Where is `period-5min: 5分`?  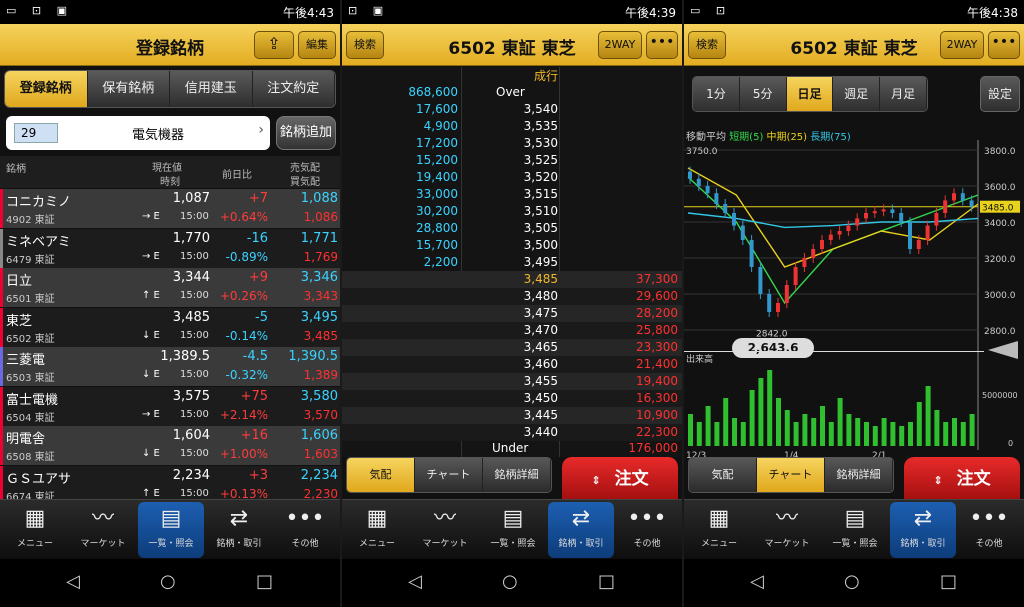
period-5min: 5分 is located at coordinates (763, 94).